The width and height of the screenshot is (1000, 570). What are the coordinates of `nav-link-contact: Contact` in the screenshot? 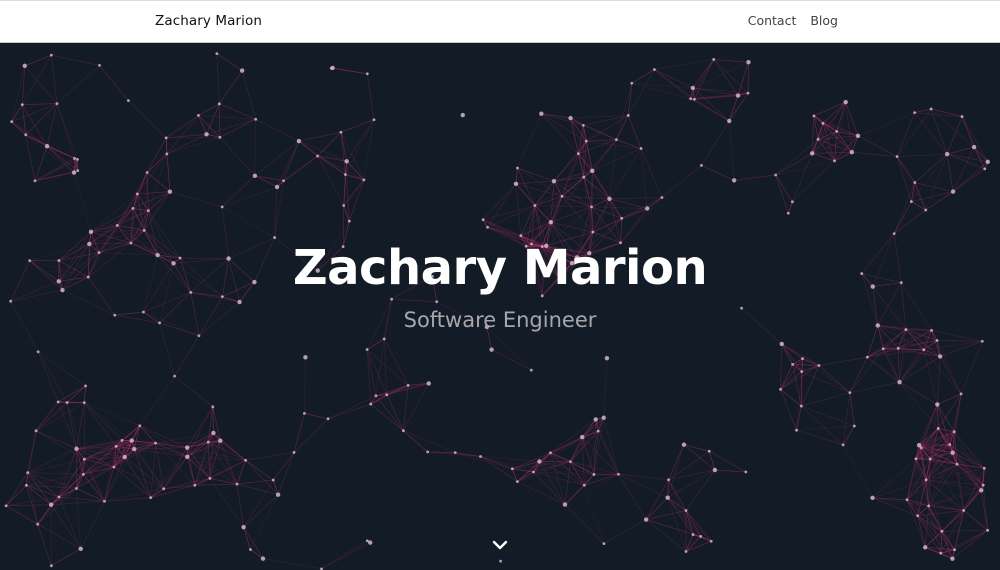 It's located at (772, 20).